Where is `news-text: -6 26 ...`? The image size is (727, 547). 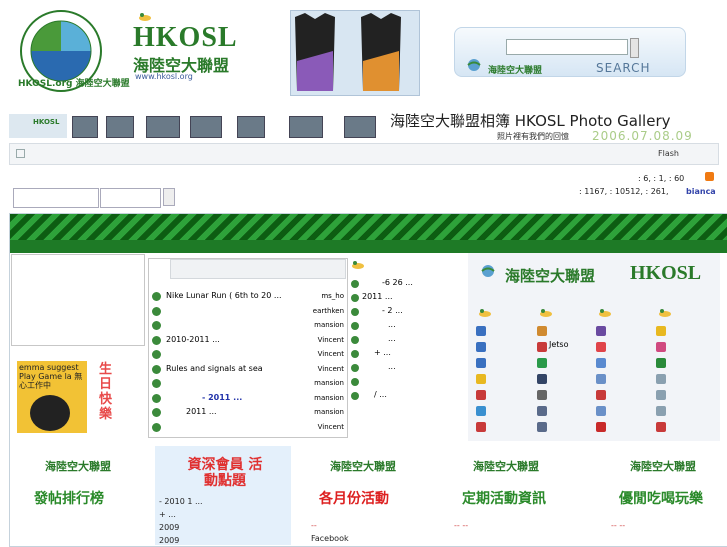 news-text: -6 26 ... is located at coordinates (397, 282).